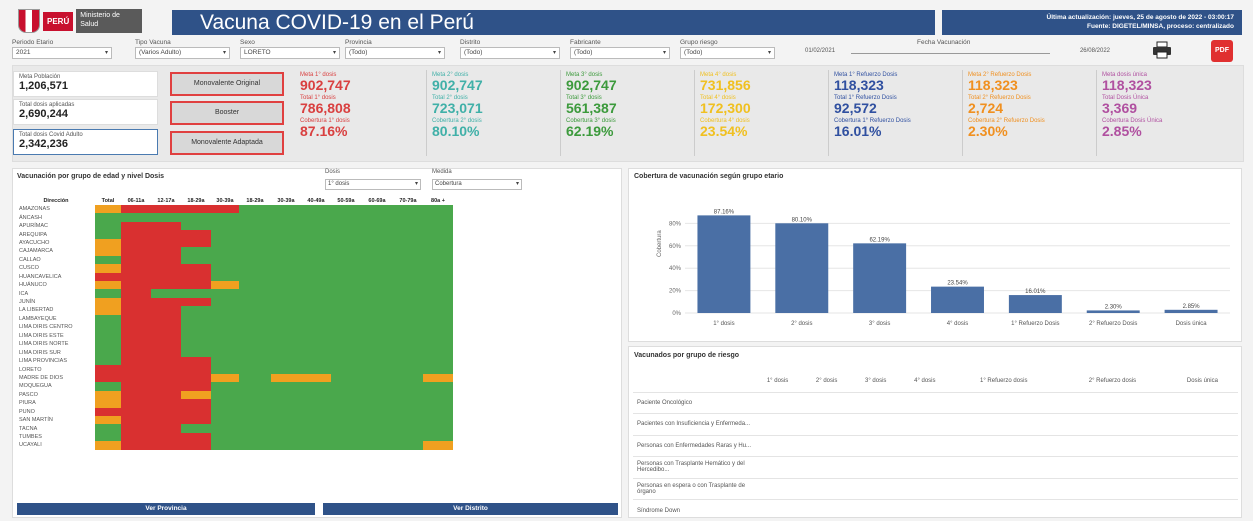 The height and width of the screenshot is (521, 1253). Describe the element at coordinates (235, 310) in the screenshot. I see `heatmap-row: LA LIBERTAD` at that location.